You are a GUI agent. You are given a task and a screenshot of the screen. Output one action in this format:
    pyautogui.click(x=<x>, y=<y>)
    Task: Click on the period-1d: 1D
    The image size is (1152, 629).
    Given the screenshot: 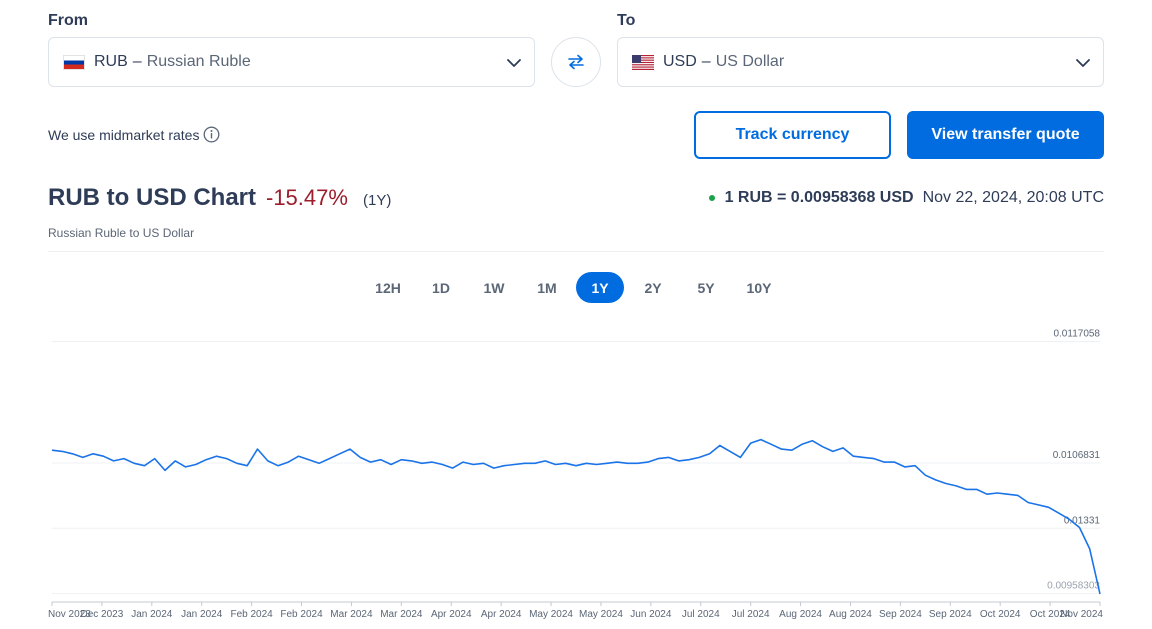 What is the action you would take?
    pyautogui.click(x=441, y=287)
    